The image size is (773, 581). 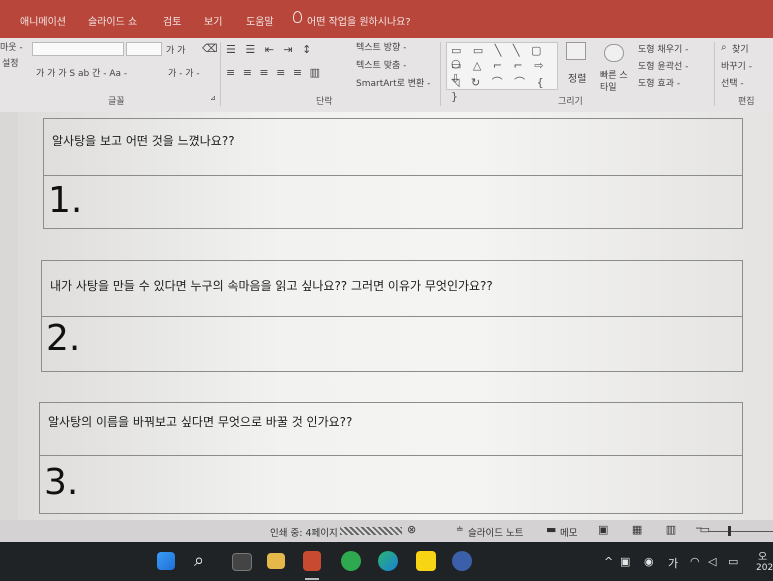 What do you see at coordinates (112, 20) in the screenshot?
I see `tab-slideshow: 슬라이드 쇼` at bounding box center [112, 20].